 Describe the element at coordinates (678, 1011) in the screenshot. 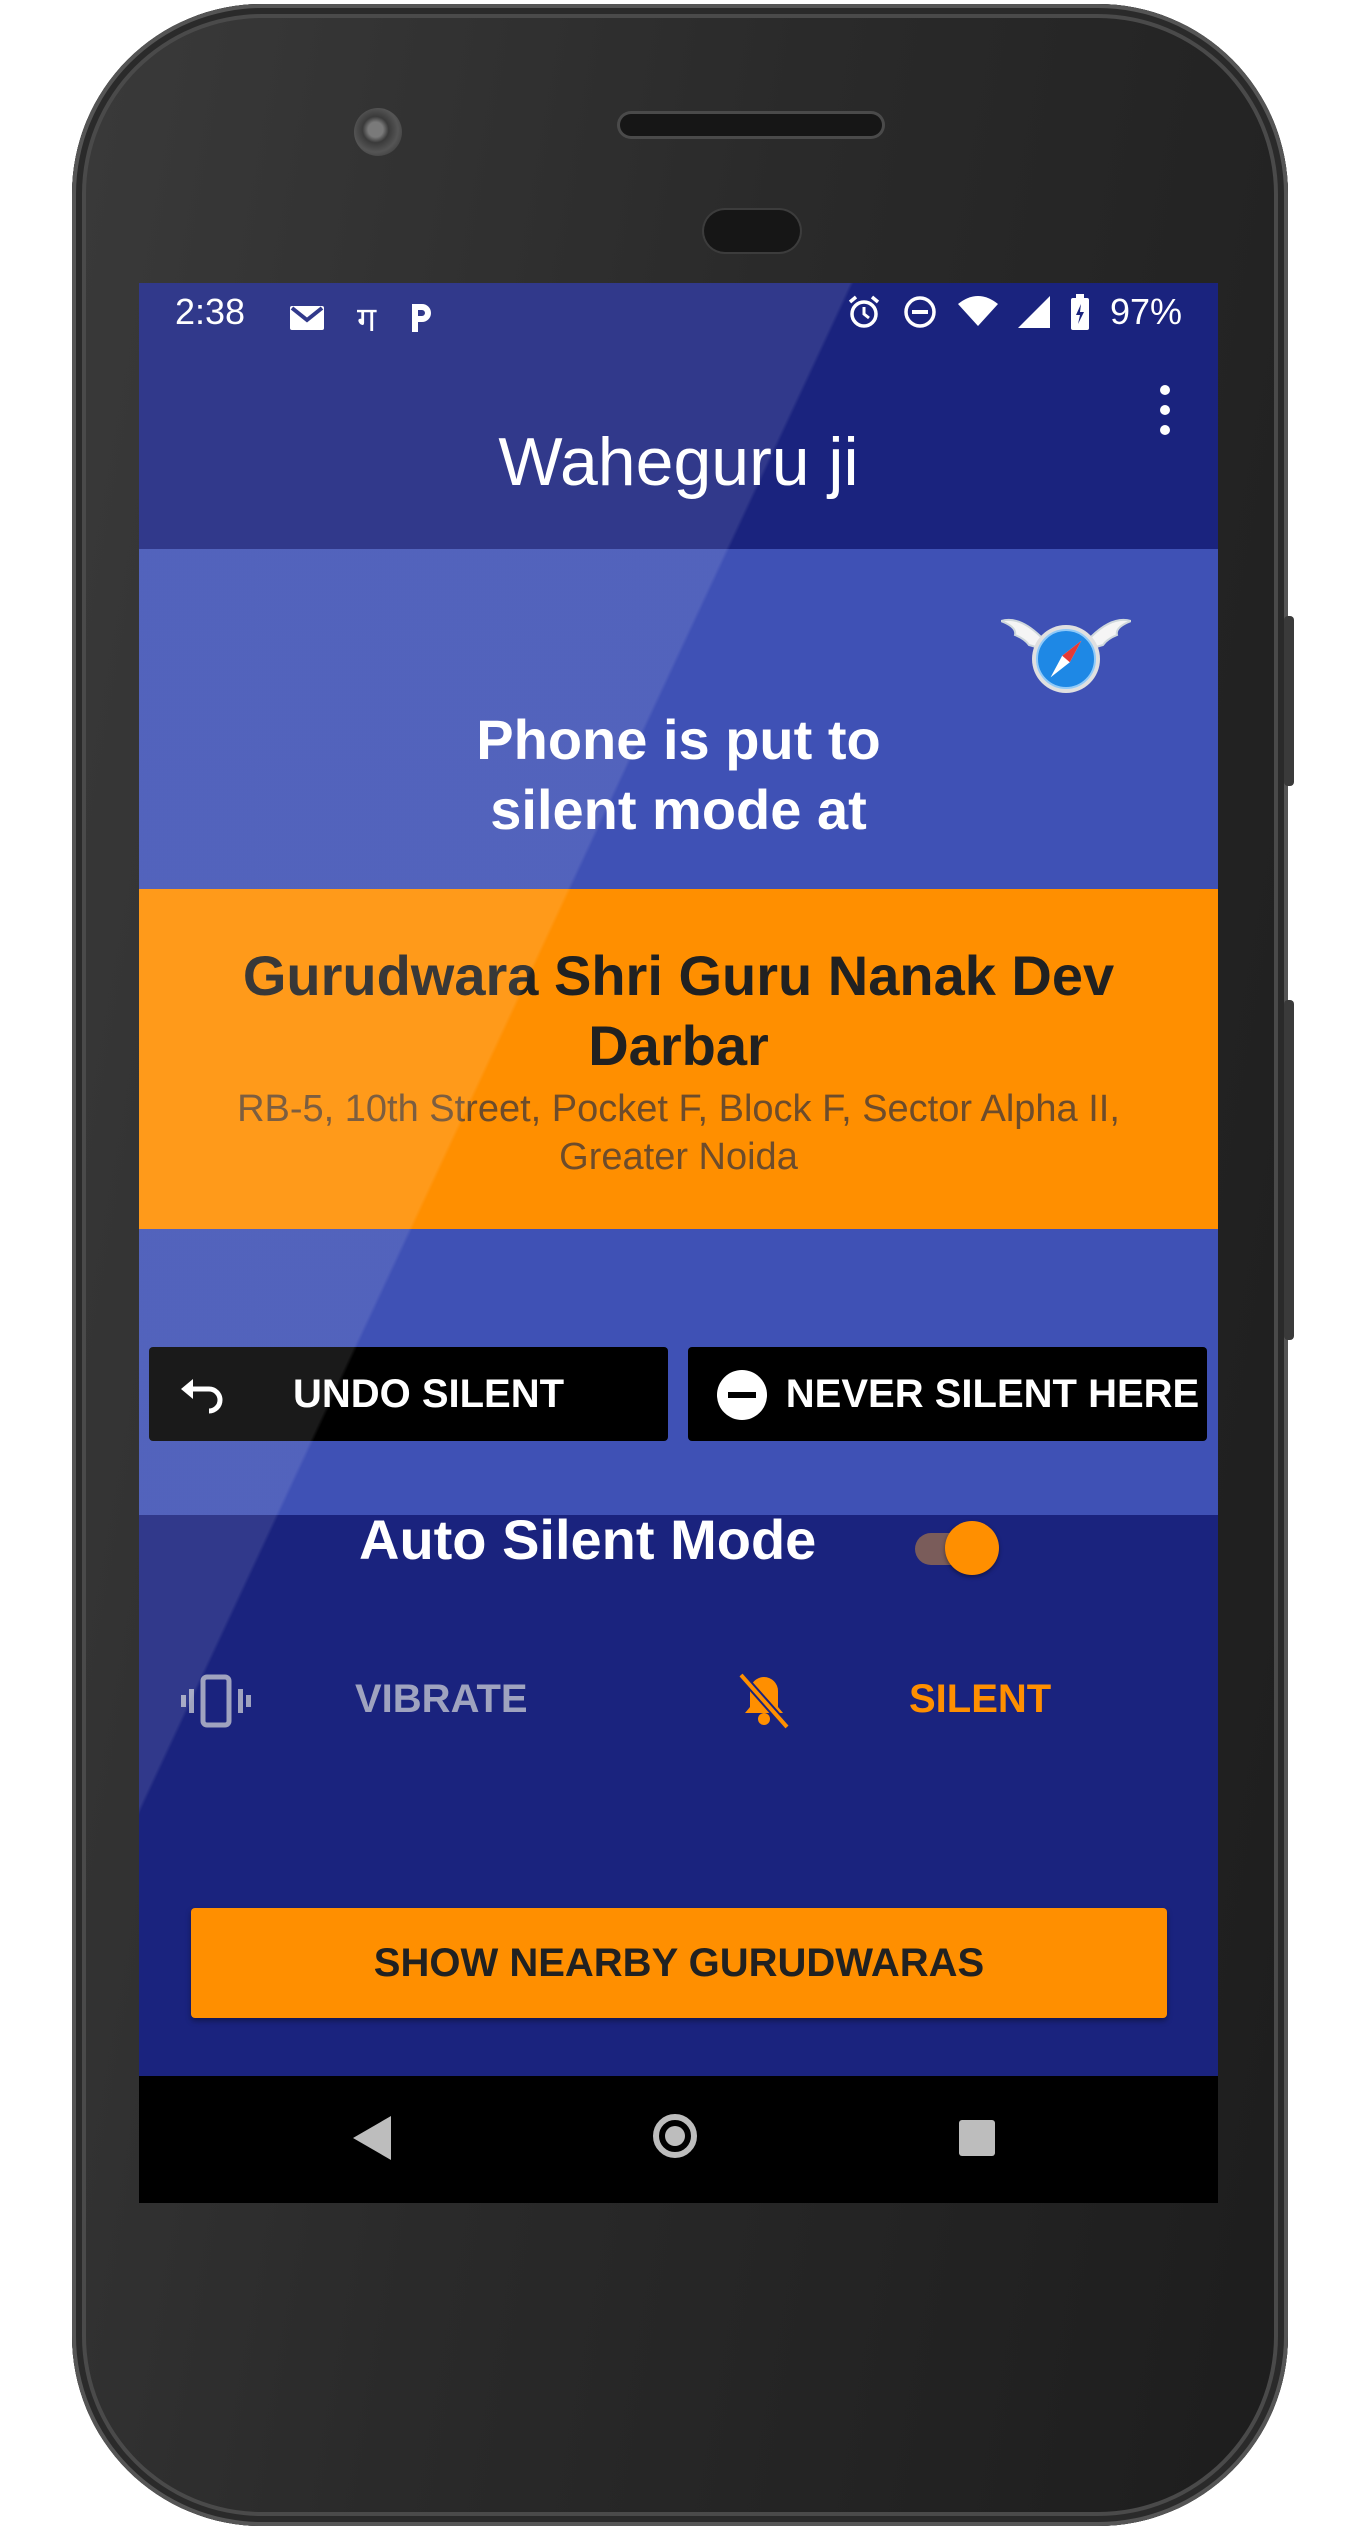

I see `location-name: Gurudwara Shri Guru Nanak Dev Darbar` at that location.